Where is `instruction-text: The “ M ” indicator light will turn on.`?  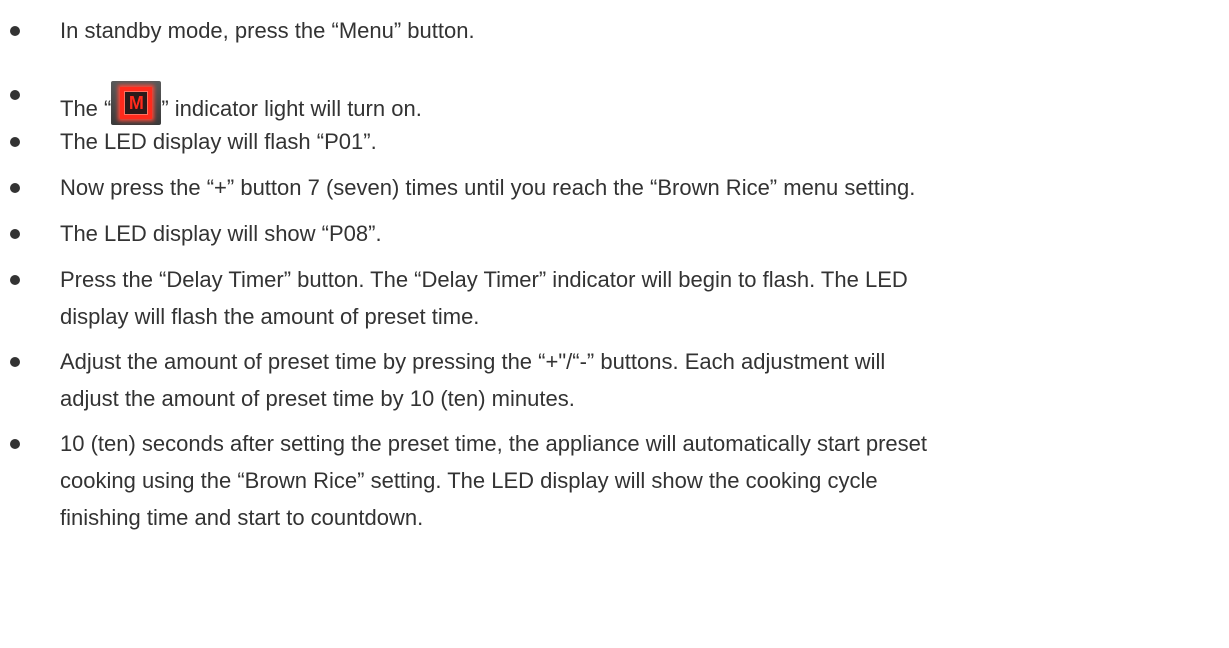
instruction-text: The “ M ” indicator light will turn on. is located at coordinates (241, 103).